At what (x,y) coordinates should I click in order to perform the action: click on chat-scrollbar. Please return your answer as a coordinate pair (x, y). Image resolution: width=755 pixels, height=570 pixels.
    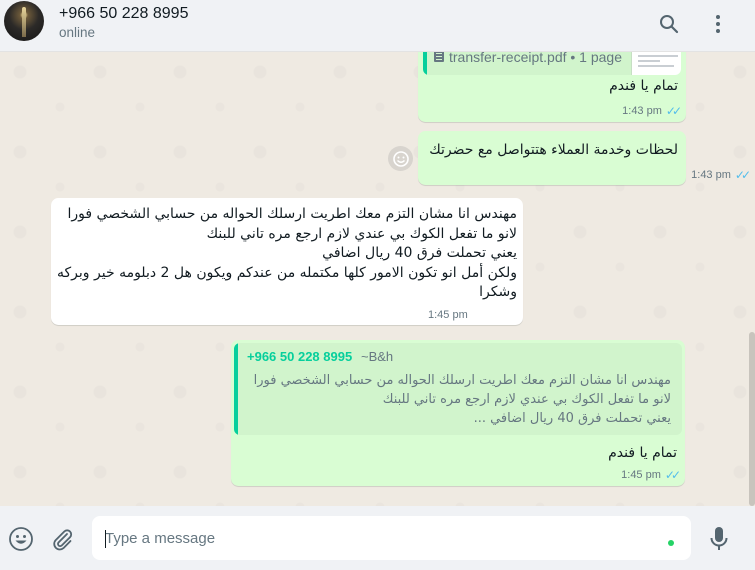
    Looking at the image, I should click on (752, 419).